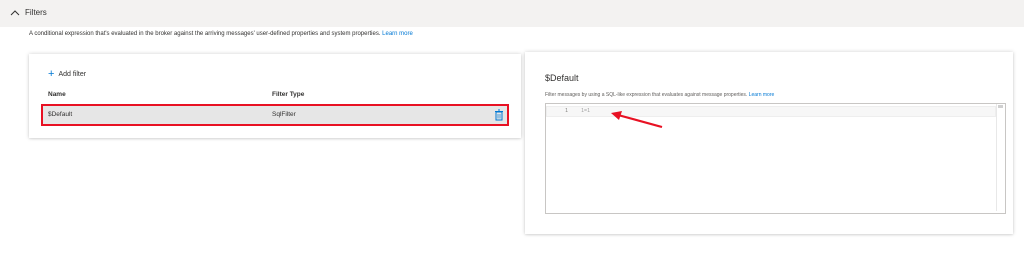 The height and width of the screenshot is (254, 1024). I want to click on column-header-filter-type: Filter Type, so click(288, 94).